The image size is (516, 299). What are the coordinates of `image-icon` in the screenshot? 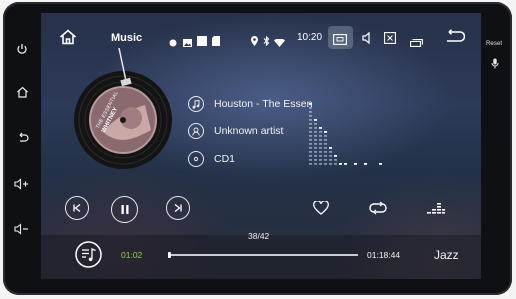 It's located at (187, 43).